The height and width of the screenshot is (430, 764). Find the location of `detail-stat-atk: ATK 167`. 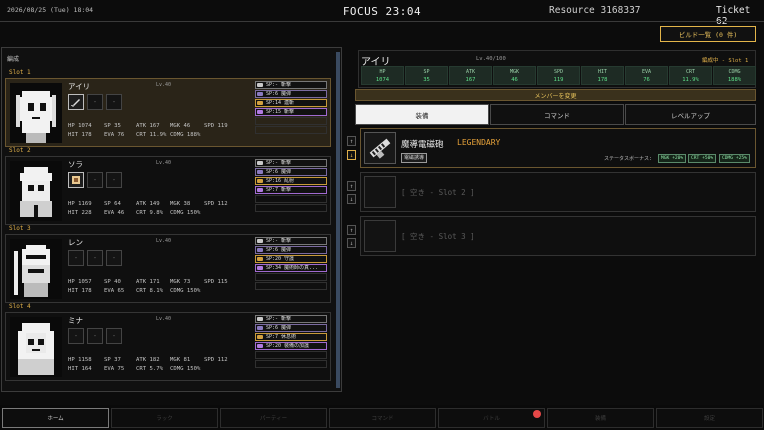

detail-stat-atk: ATK 167 is located at coordinates (470, 75).